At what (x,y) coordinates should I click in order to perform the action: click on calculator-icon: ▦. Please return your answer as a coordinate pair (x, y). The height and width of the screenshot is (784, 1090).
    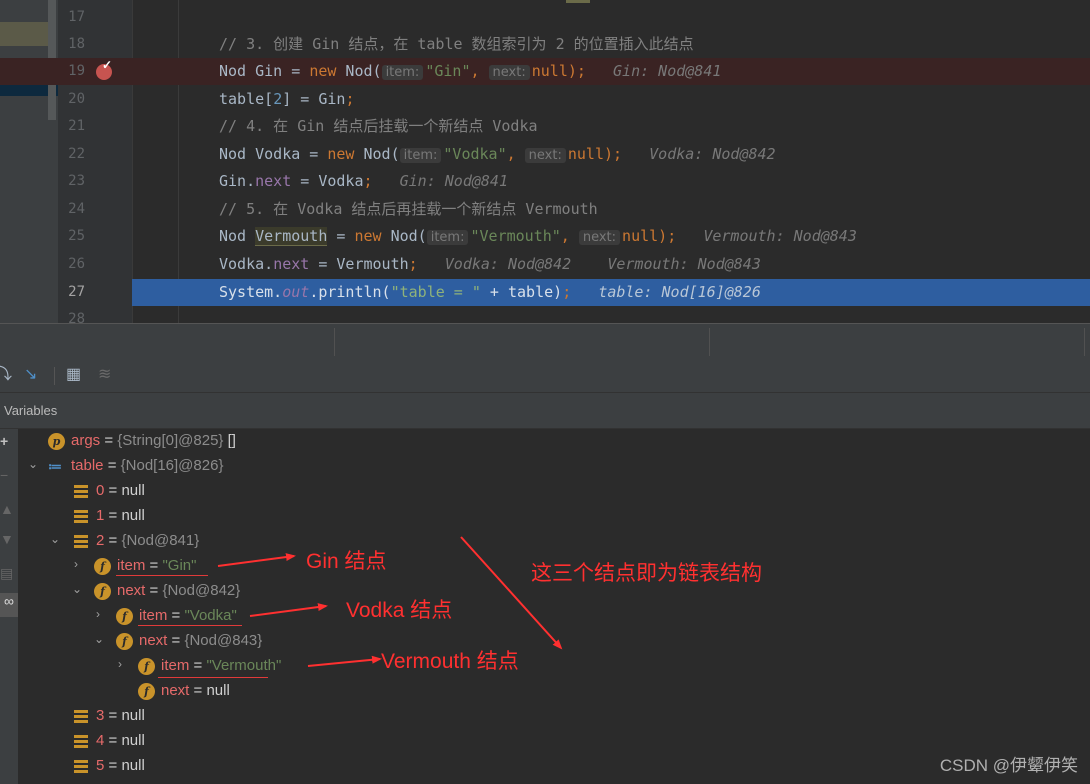
    Looking at the image, I should click on (73, 375).